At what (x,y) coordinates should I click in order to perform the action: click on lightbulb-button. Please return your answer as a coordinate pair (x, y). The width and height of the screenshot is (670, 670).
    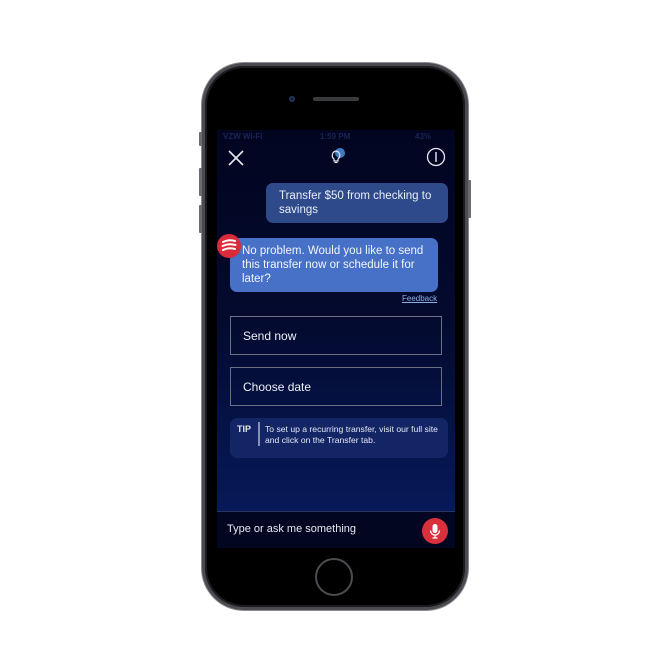
    Looking at the image, I should click on (338, 157).